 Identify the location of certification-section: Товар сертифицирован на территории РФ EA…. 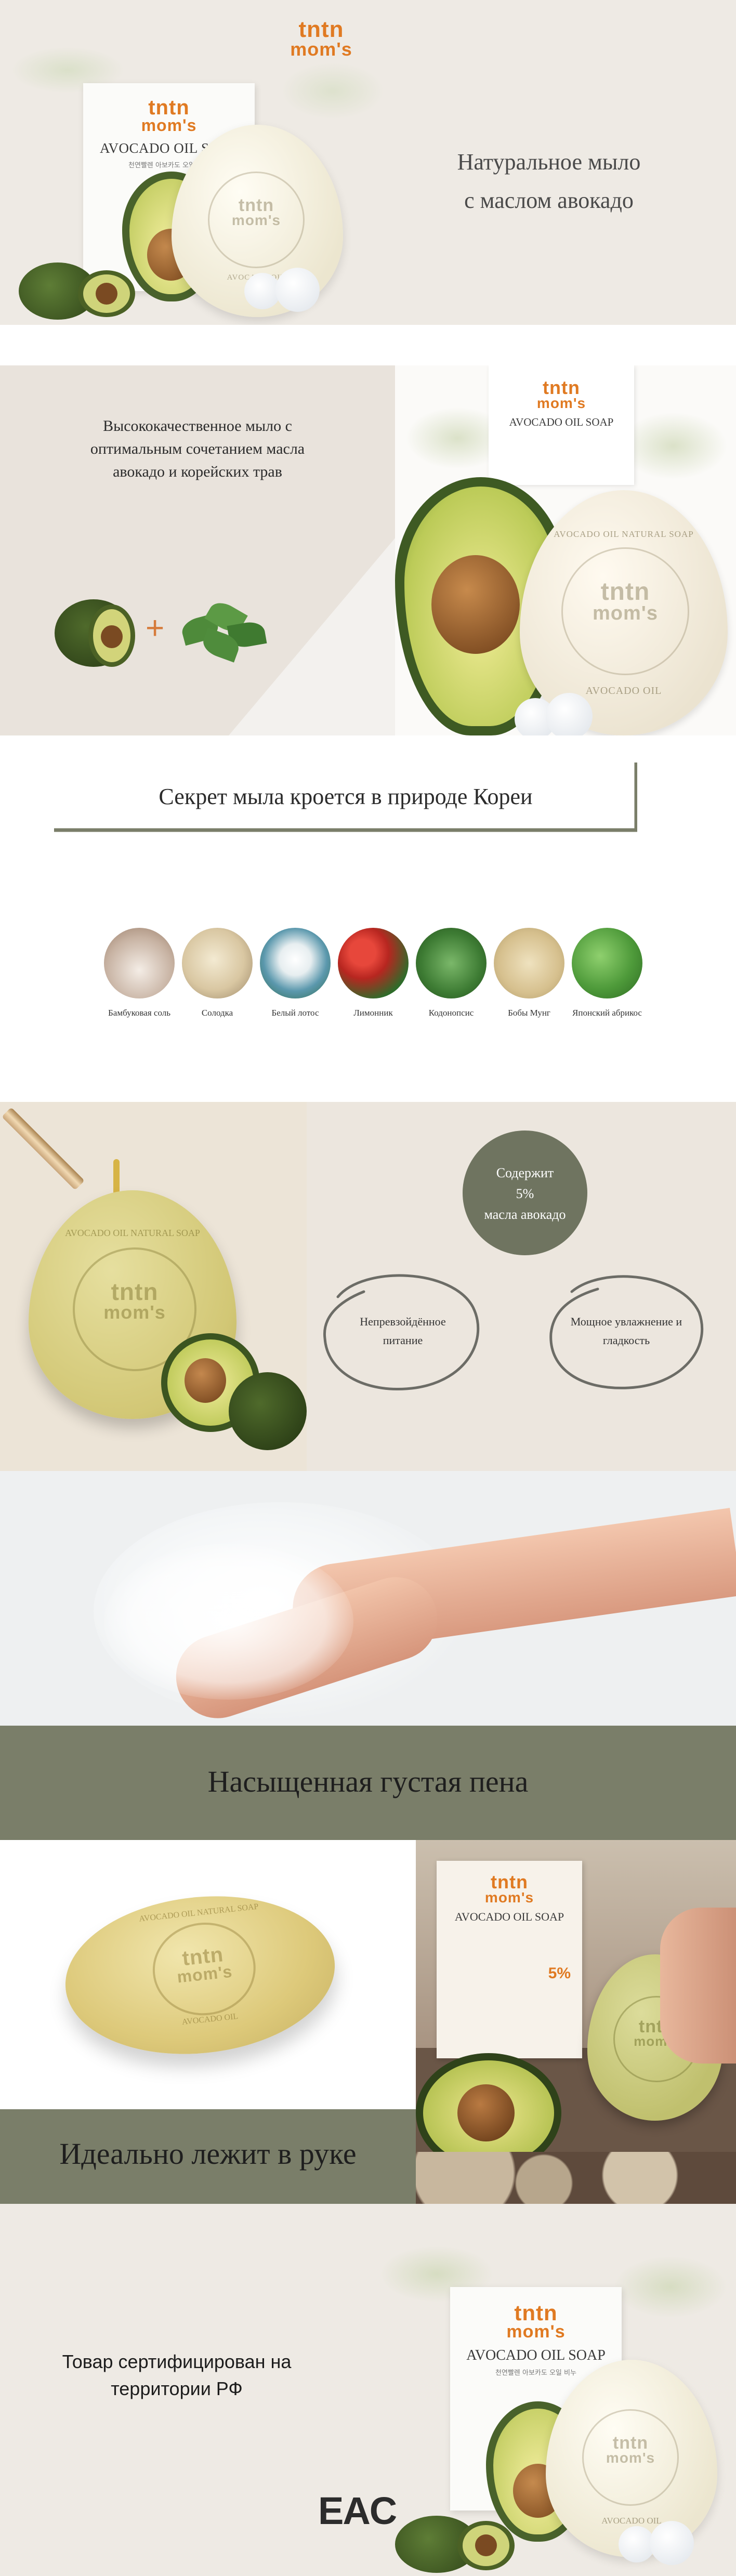
(368, 2390).